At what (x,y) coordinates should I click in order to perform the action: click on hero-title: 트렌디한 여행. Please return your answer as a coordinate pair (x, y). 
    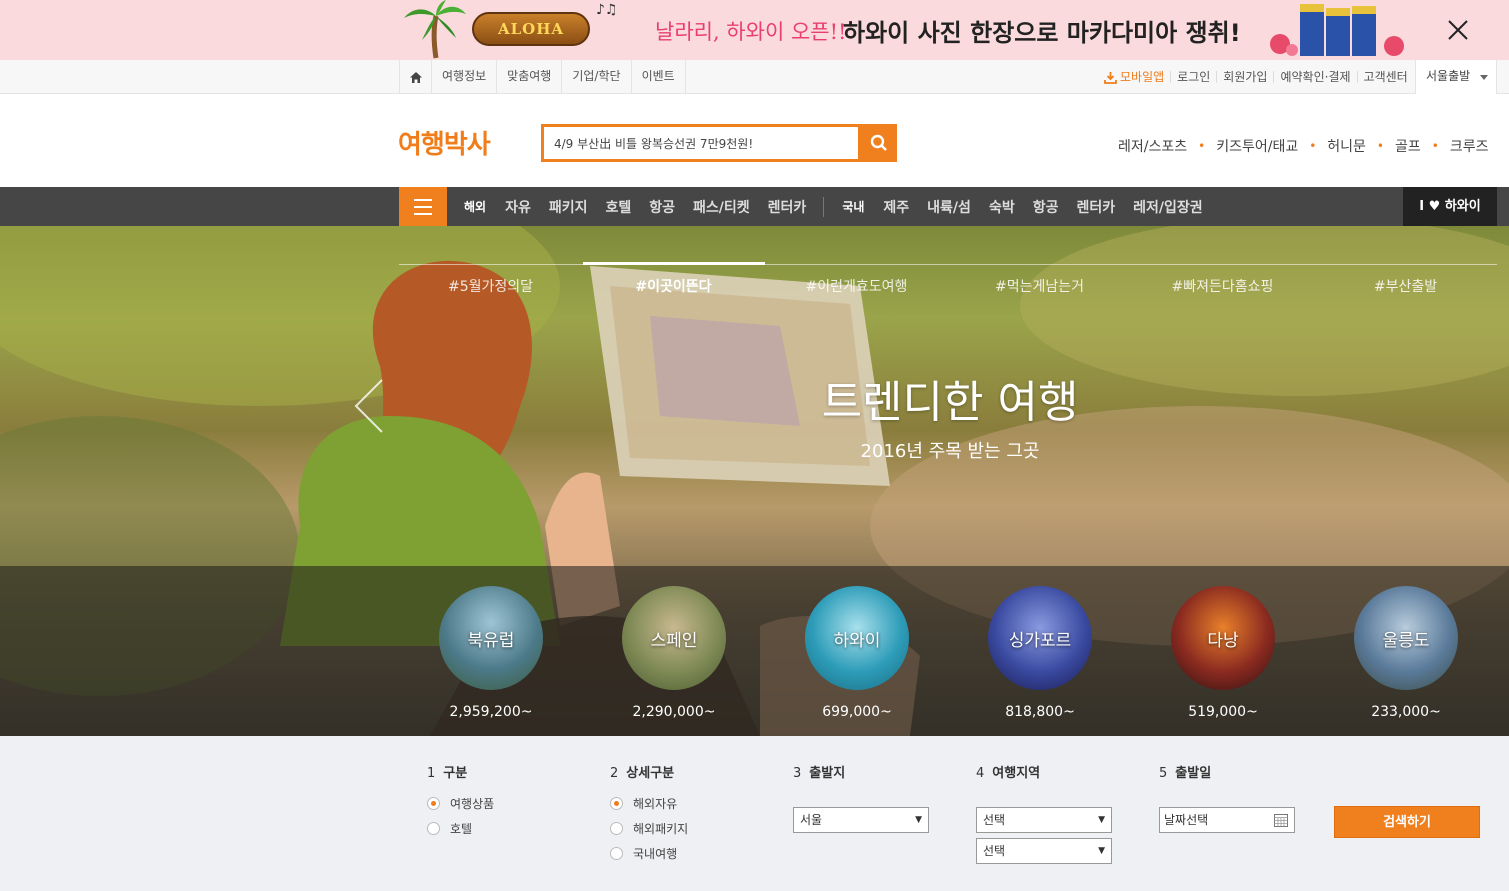
    Looking at the image, I should click on (950, 402).